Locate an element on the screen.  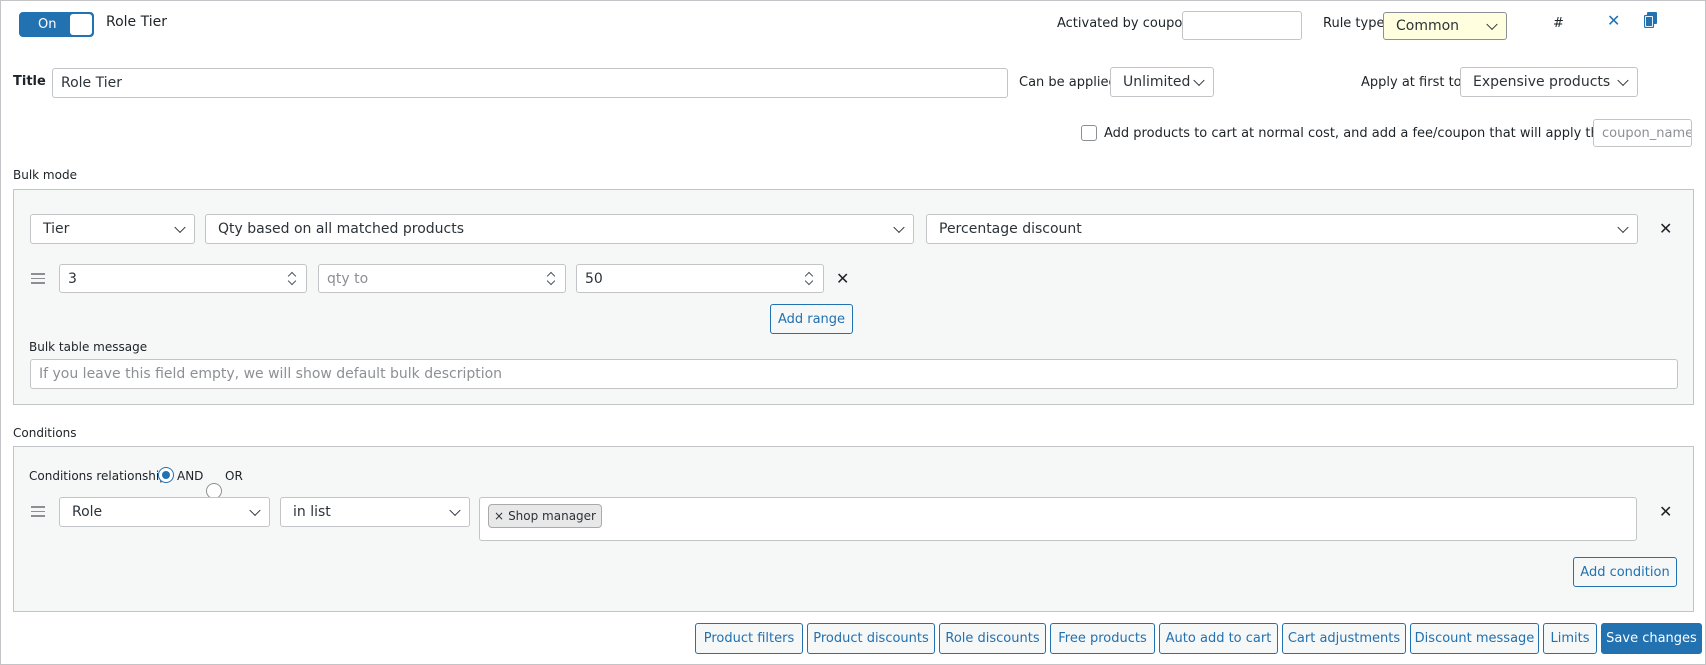
relationship-and-label: AND is located at coordinates (190, 476).